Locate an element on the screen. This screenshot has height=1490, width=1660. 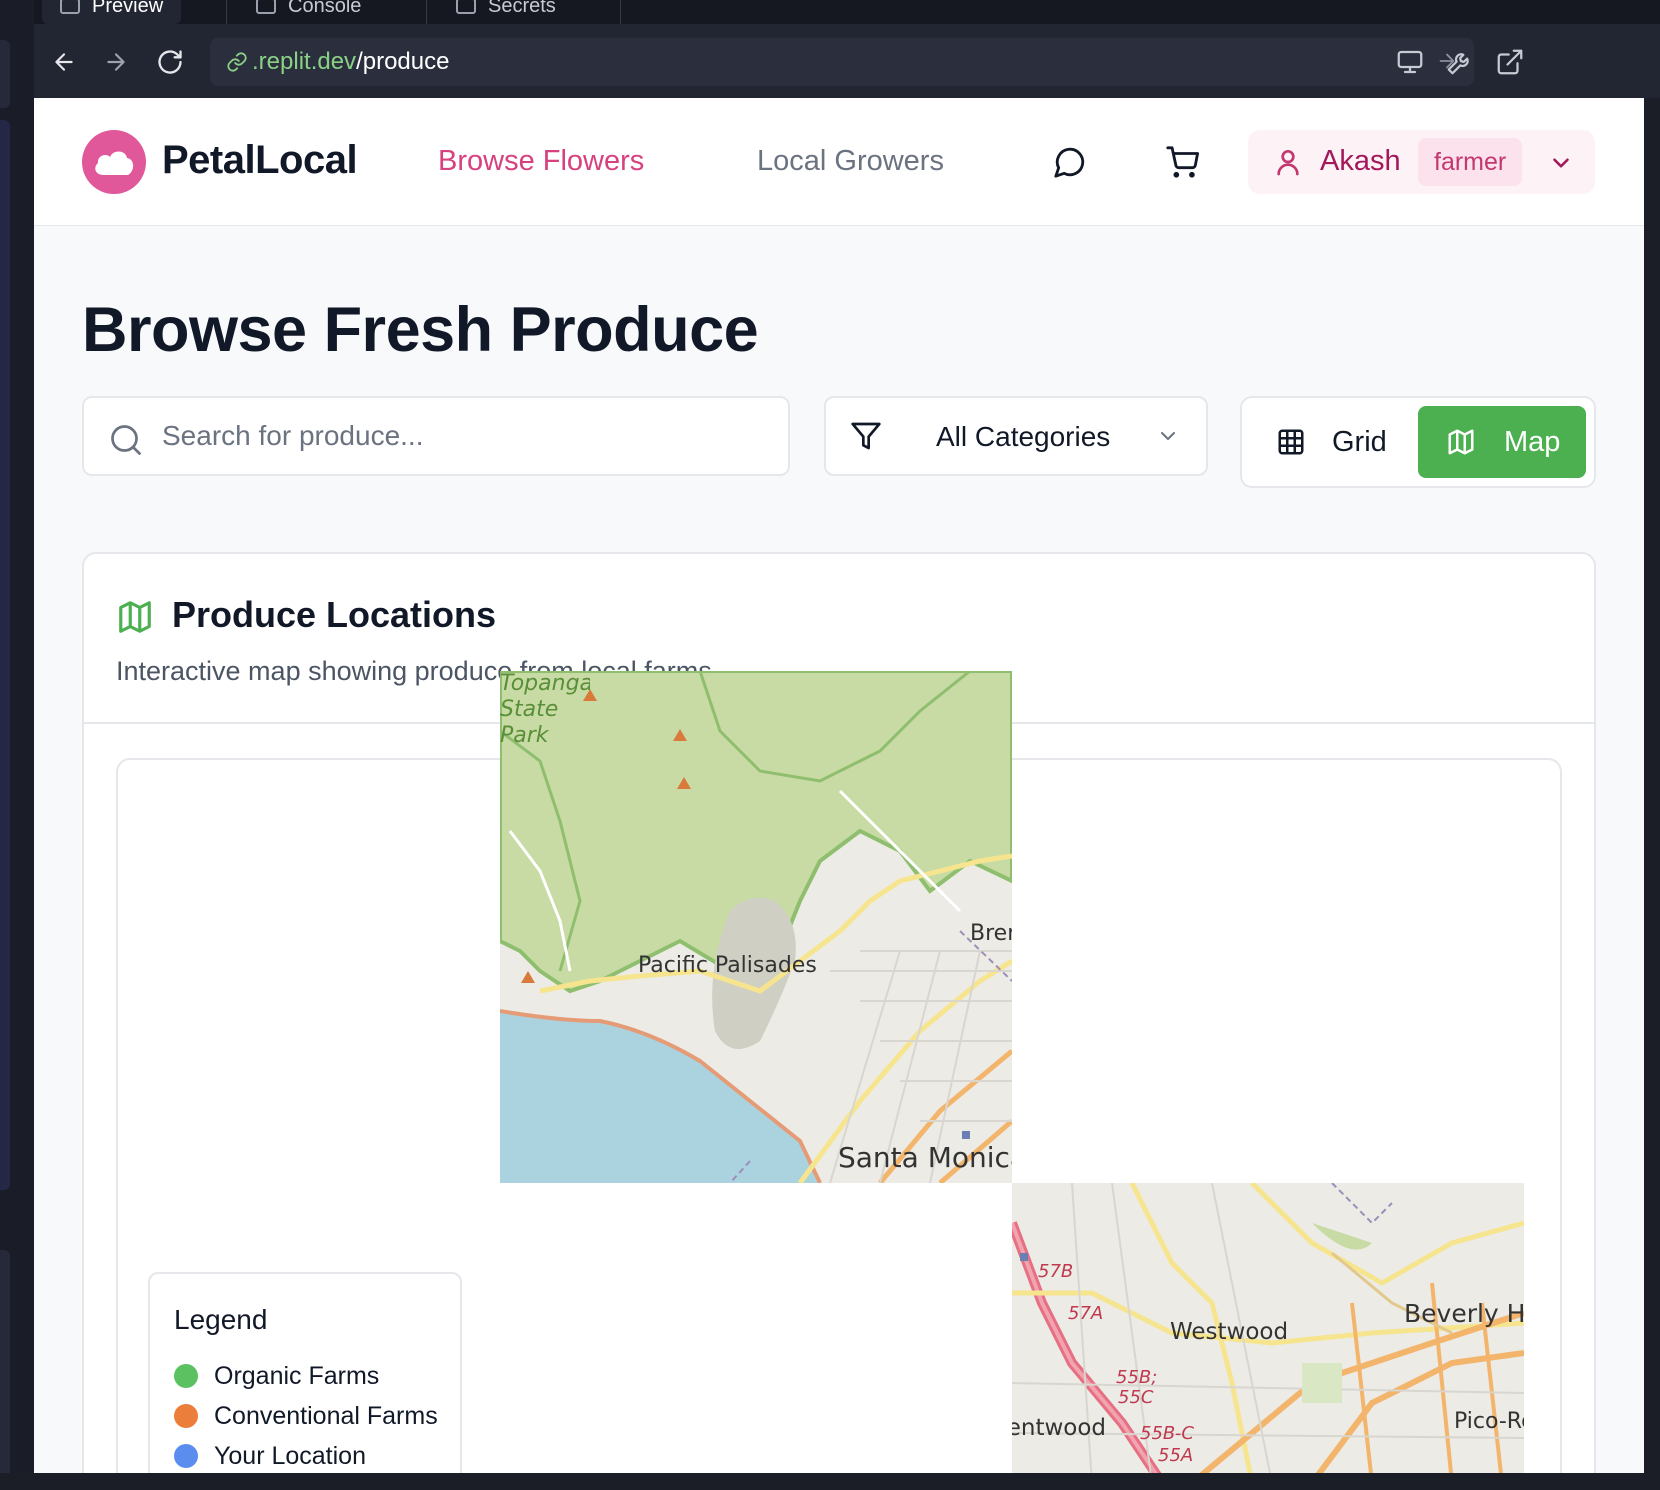
chat-bubble-icon is located at coordinates (1069, 162).